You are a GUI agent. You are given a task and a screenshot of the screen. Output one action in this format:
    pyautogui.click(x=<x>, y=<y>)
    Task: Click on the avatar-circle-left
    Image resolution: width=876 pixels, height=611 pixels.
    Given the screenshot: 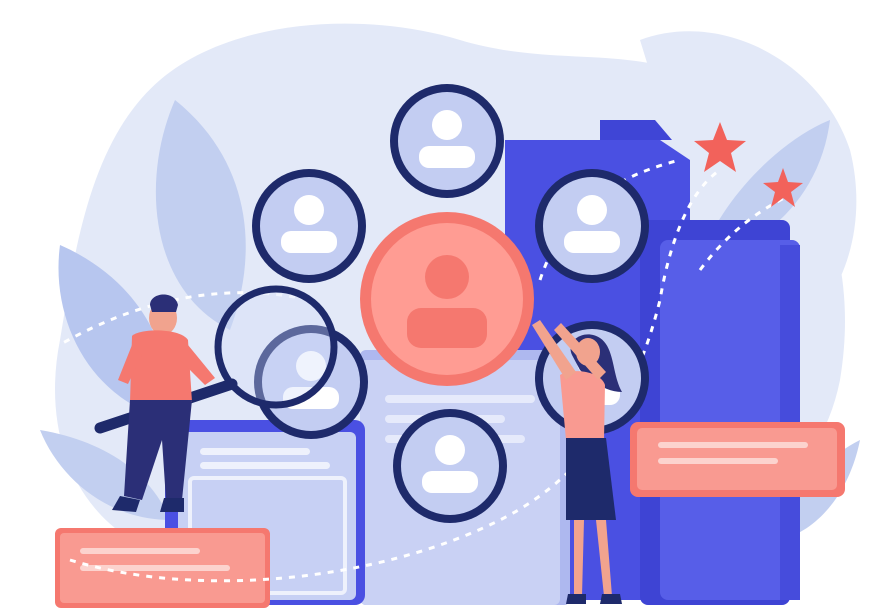 What is the action you would take?
    pyautogui.click(x=309, y=226)
    